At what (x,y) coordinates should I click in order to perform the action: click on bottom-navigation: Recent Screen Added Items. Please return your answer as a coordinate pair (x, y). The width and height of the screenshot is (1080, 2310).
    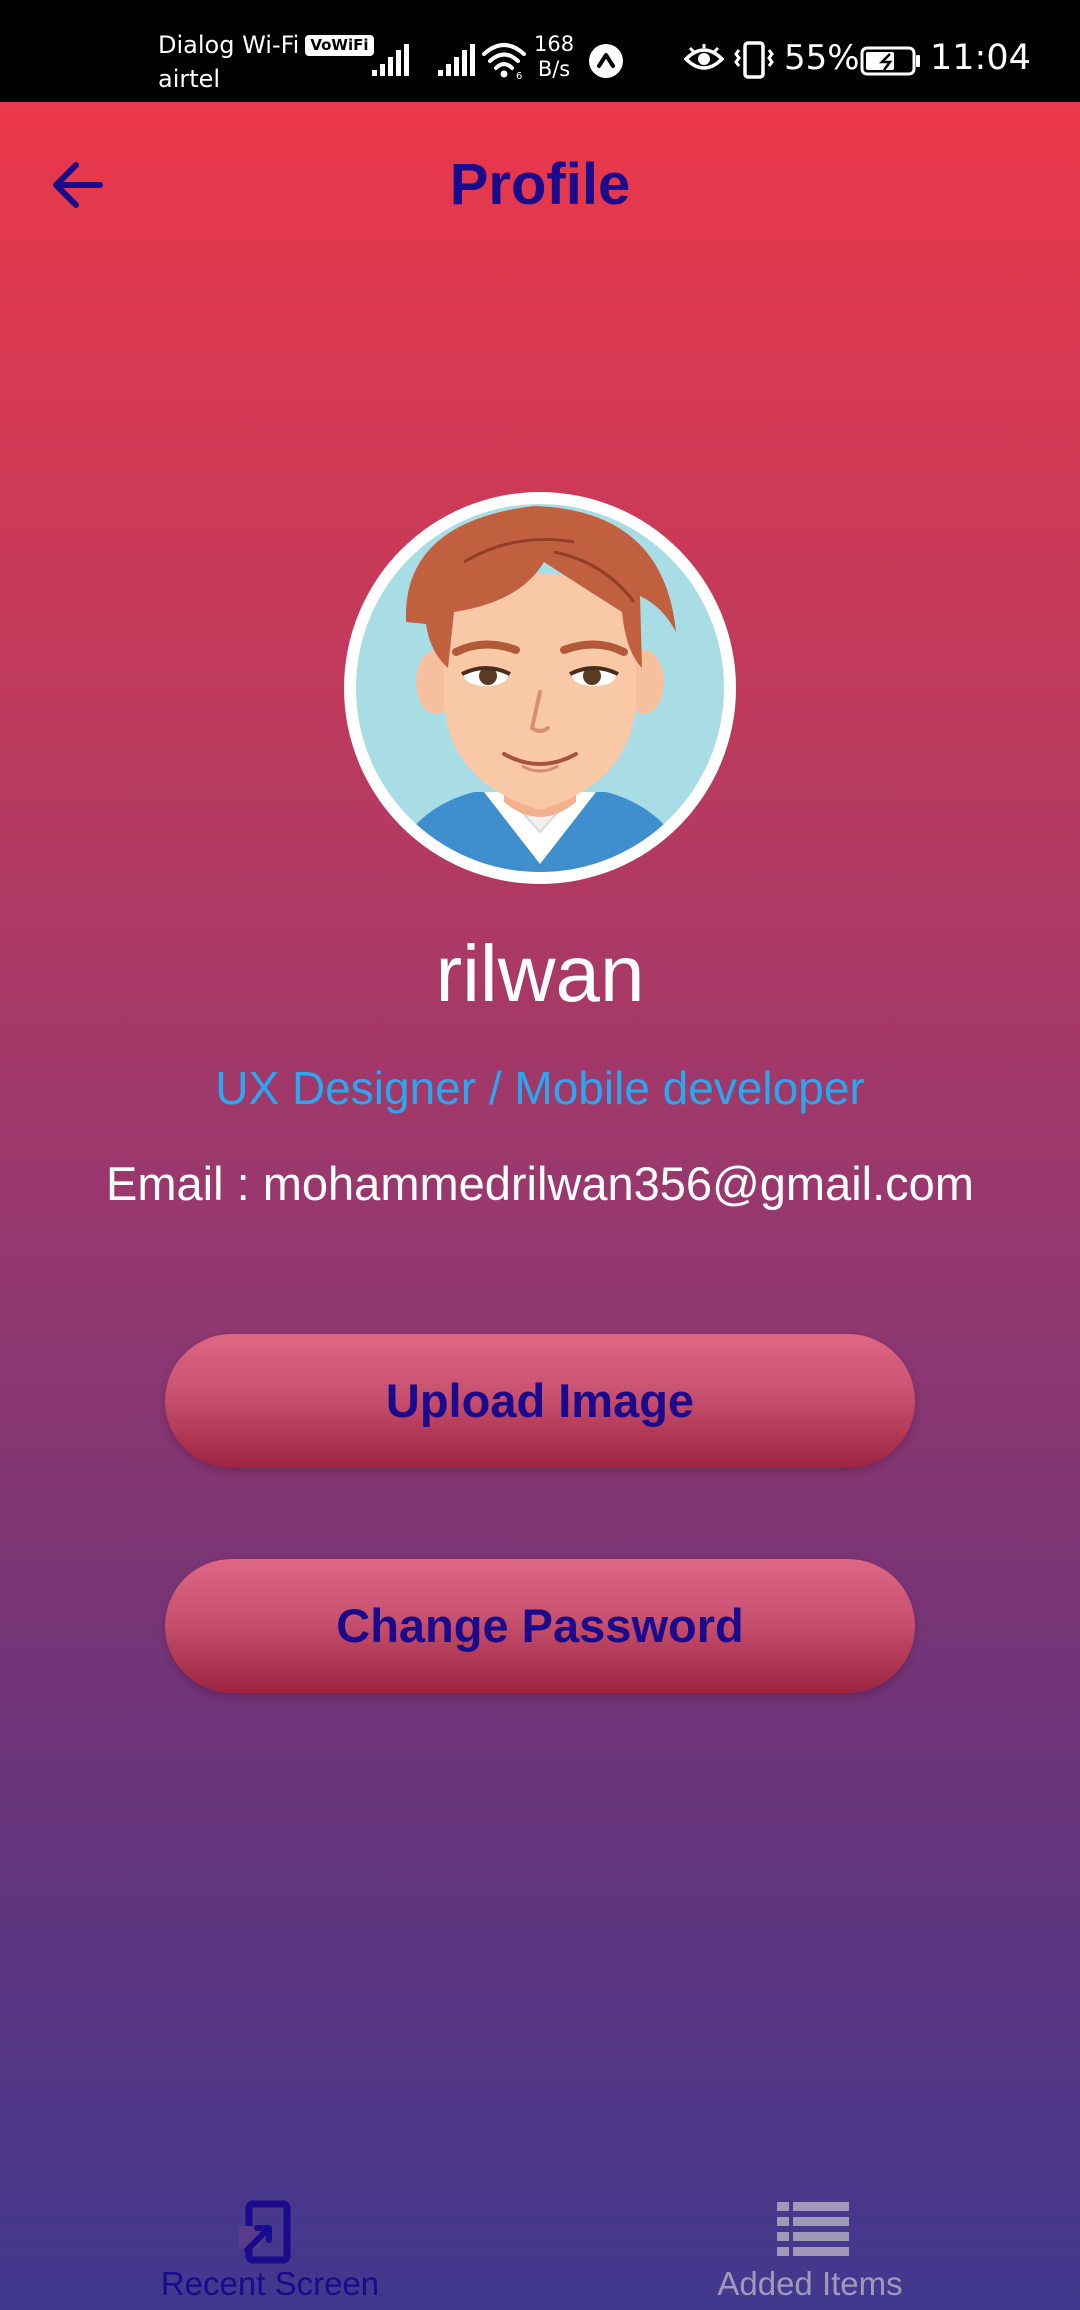
    Looking at the image, I should click on (540, 2250).